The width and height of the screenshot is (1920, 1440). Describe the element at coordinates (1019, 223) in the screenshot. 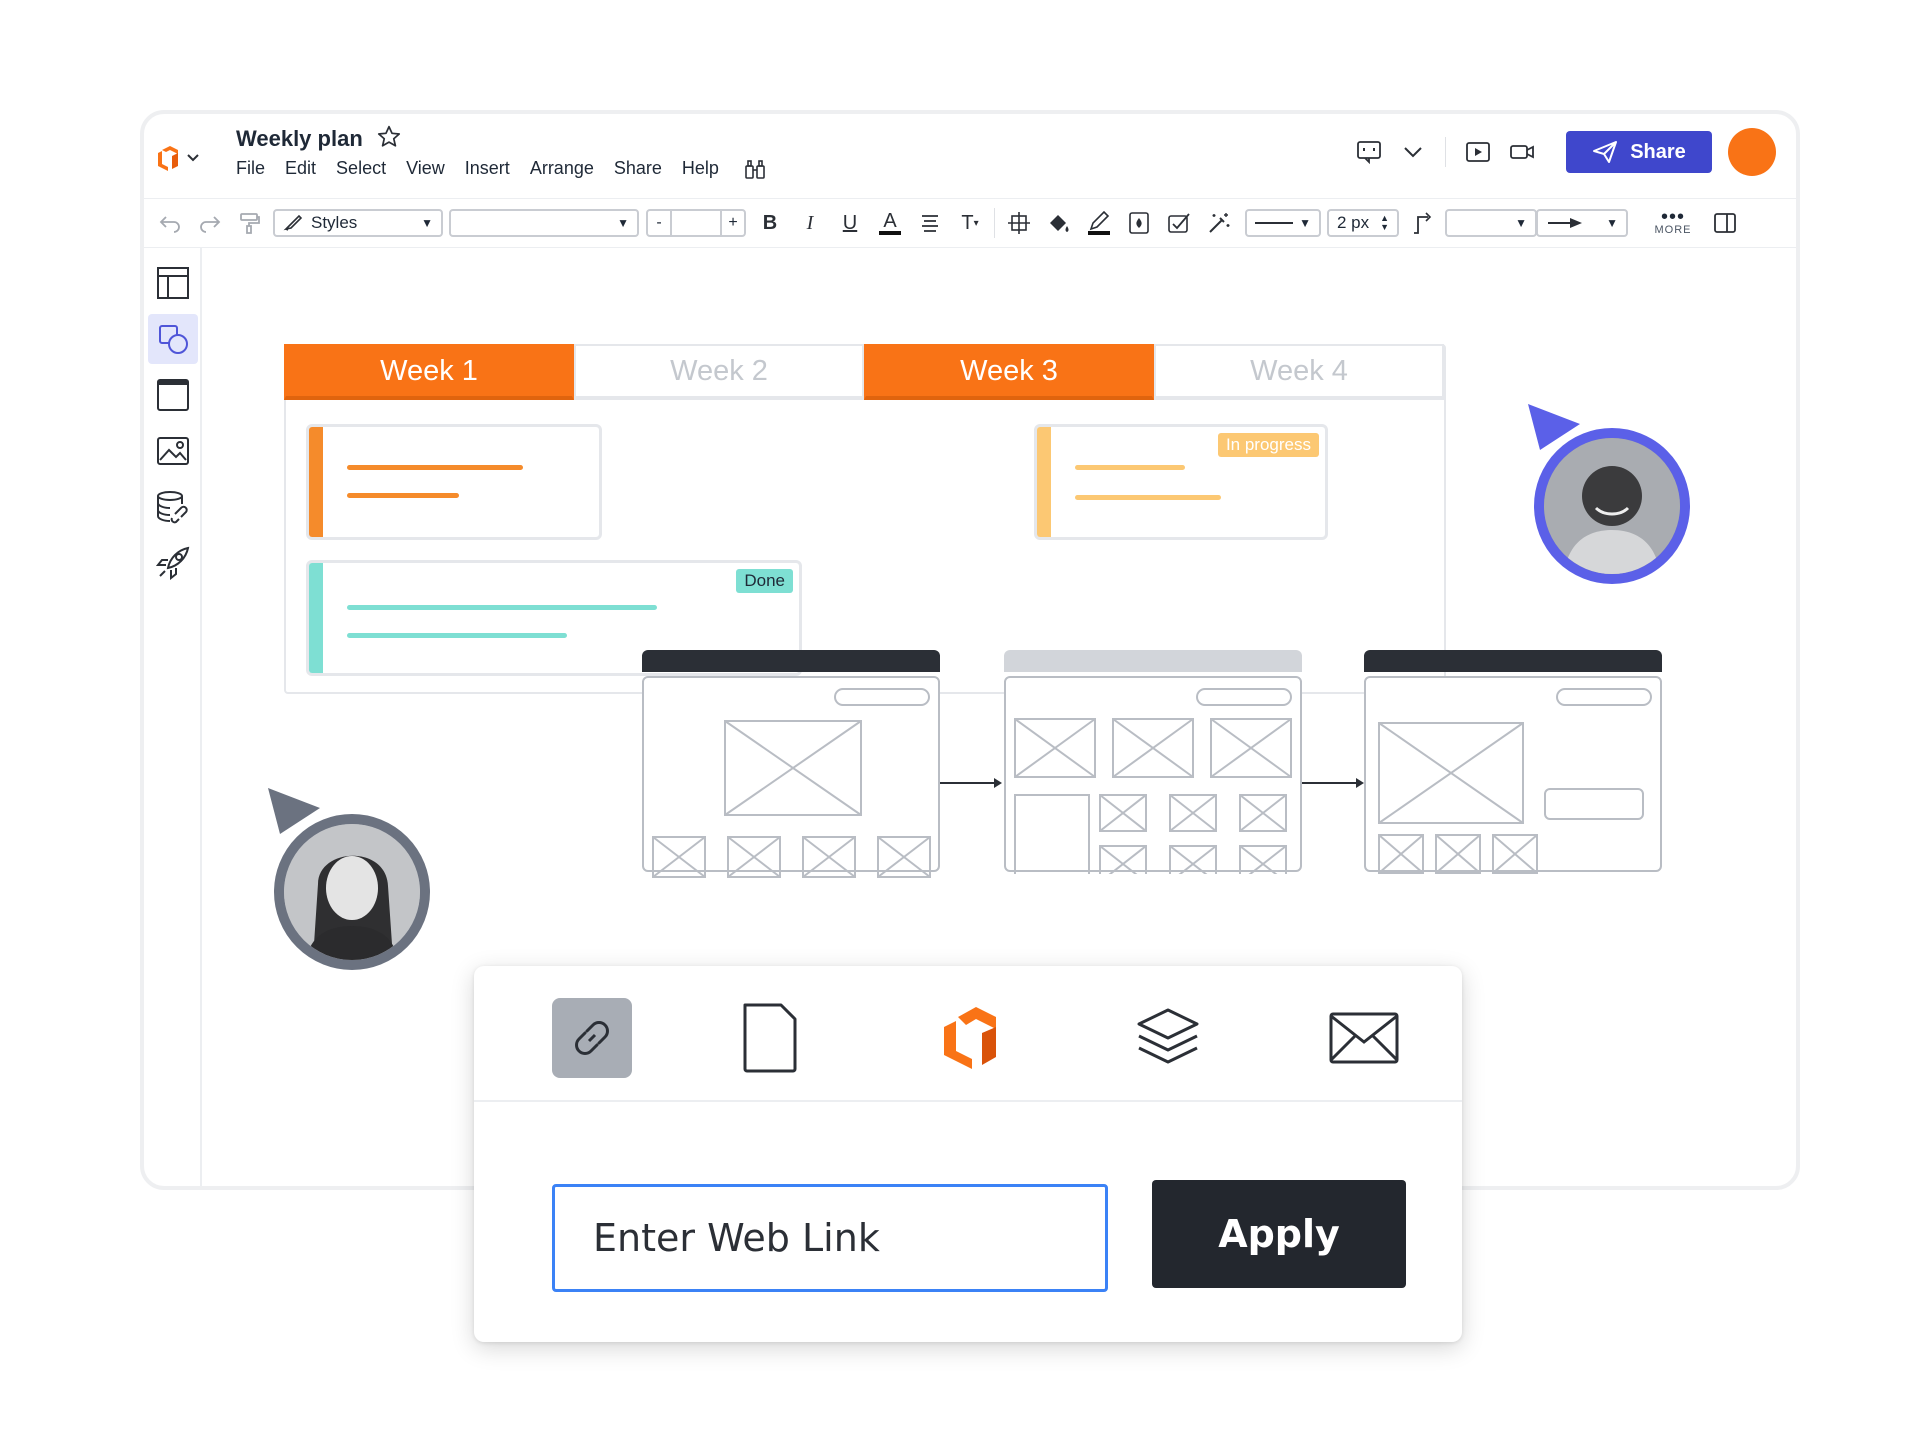

I see `shape-options-icon` at that location.